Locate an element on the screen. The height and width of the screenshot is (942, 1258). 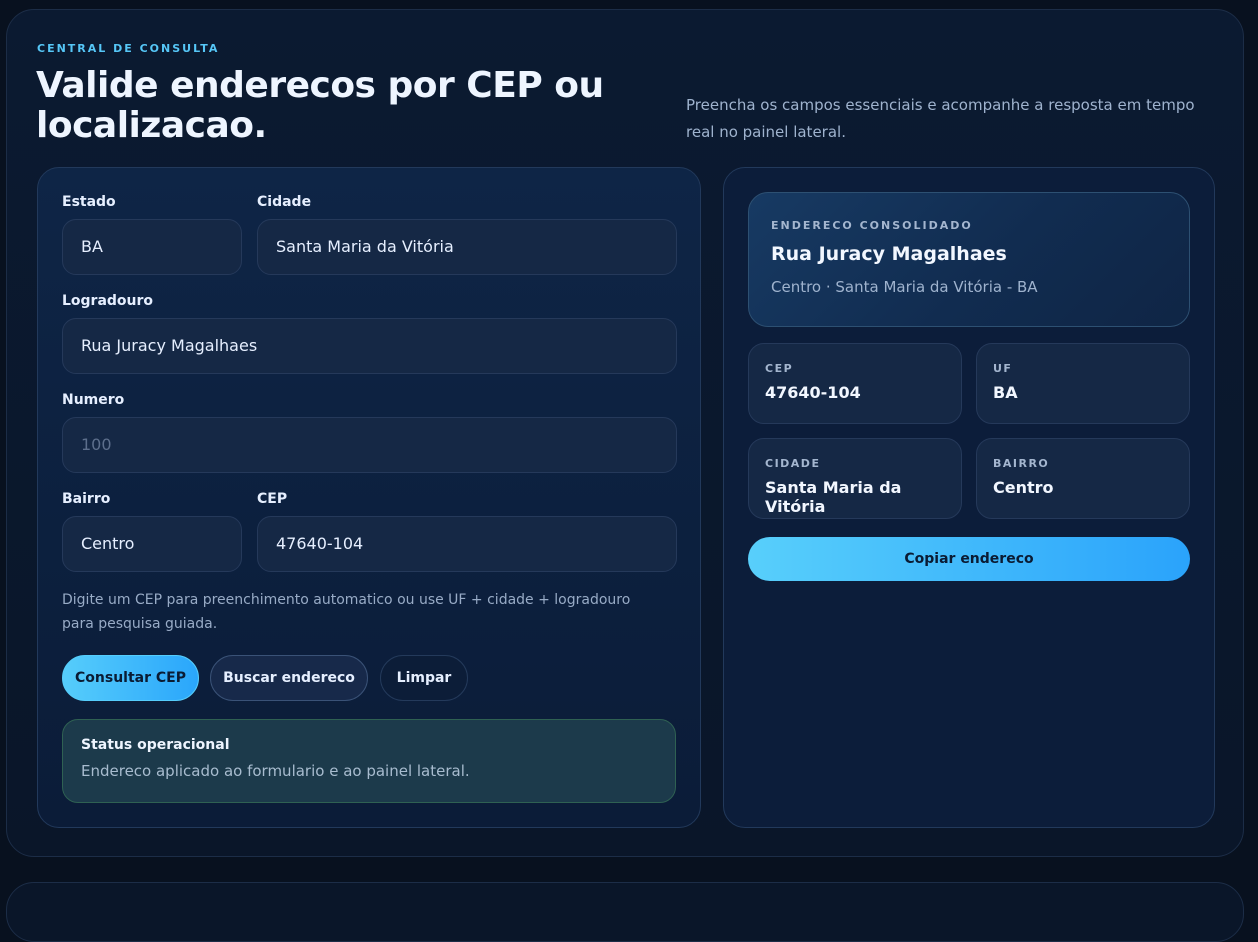
logradouro-label: Logradouro is located at coordinates (108, 301).